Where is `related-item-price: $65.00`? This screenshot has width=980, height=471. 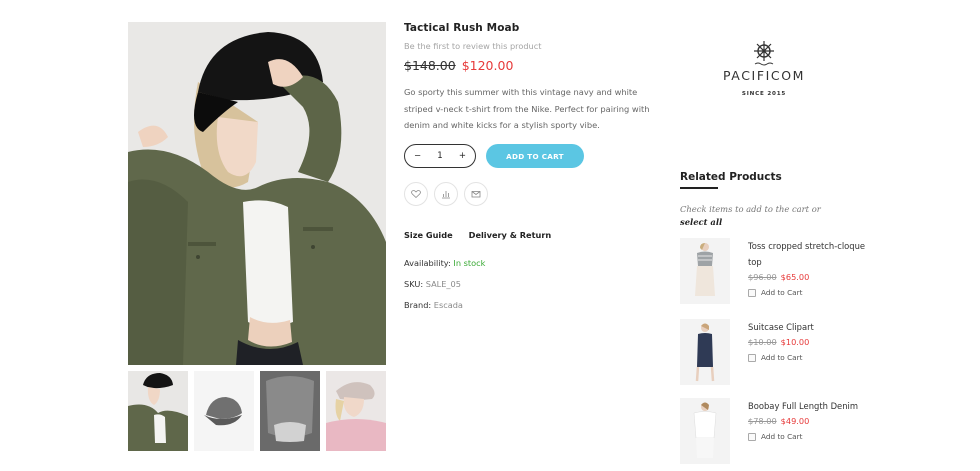 related-item-price: $65.00 is located at coordinates (795, 277).